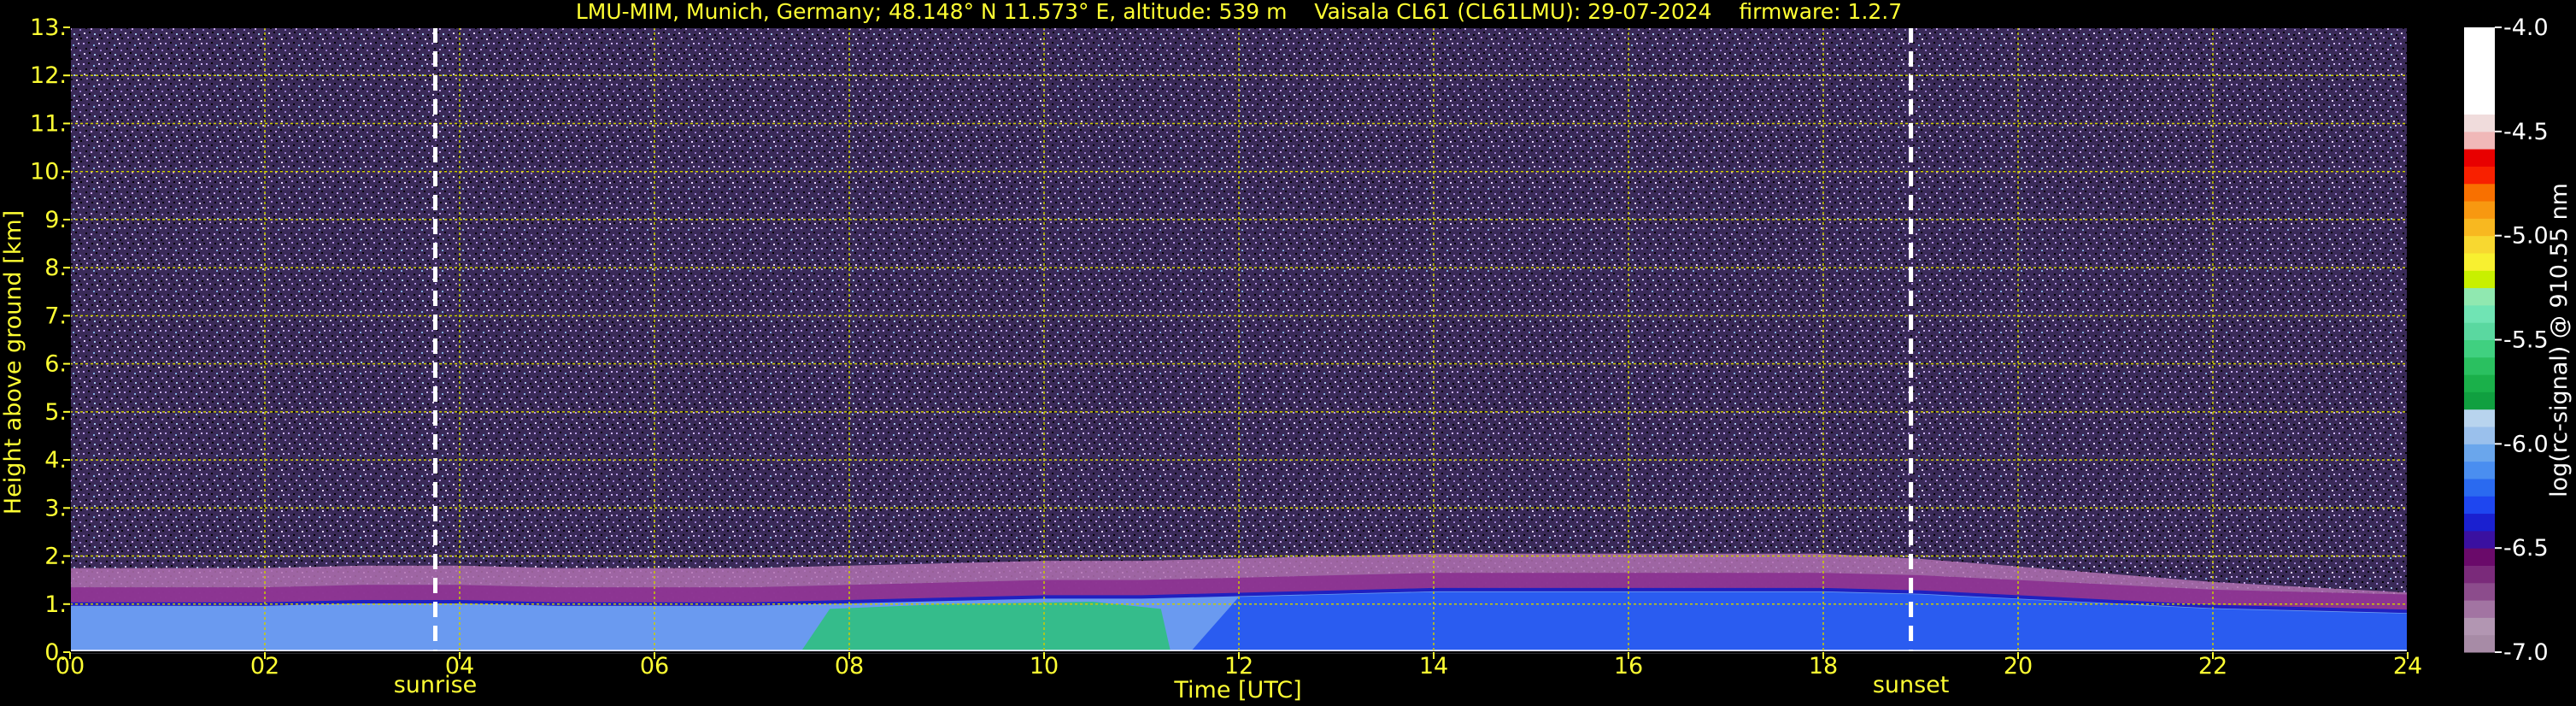  I want to click on x-tick-label: 10, so click(1044, 666).